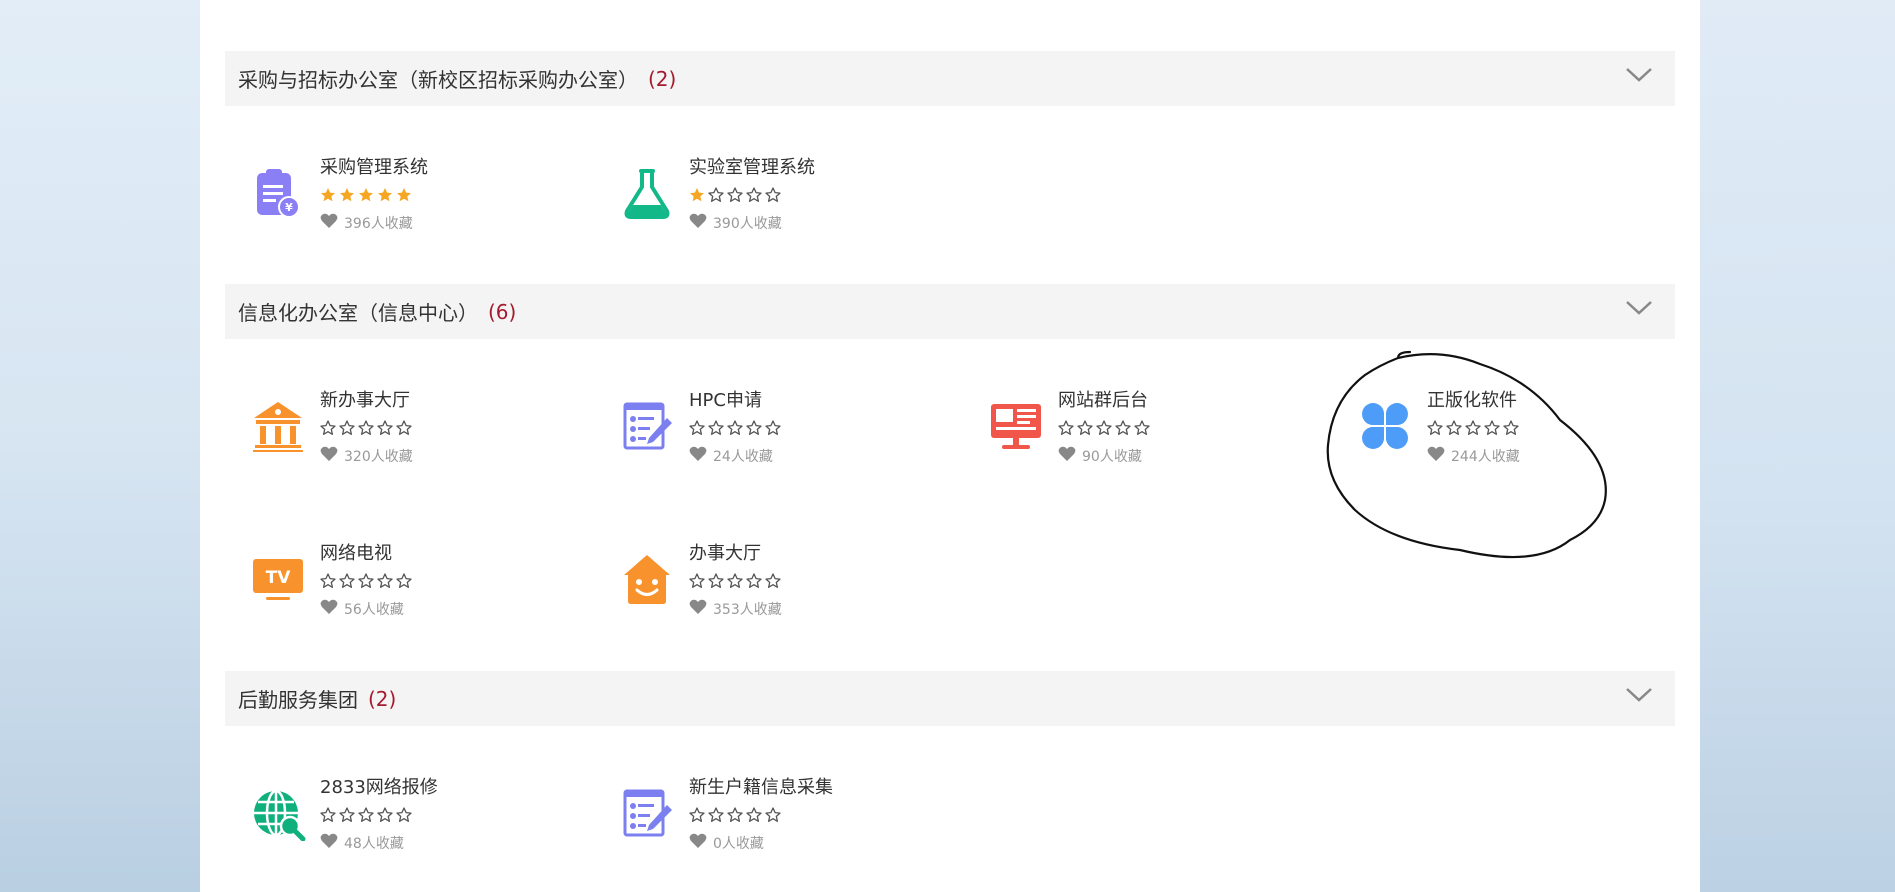  I want to click on app-item: 办事大厅 353人收藏, so click(769, 589).